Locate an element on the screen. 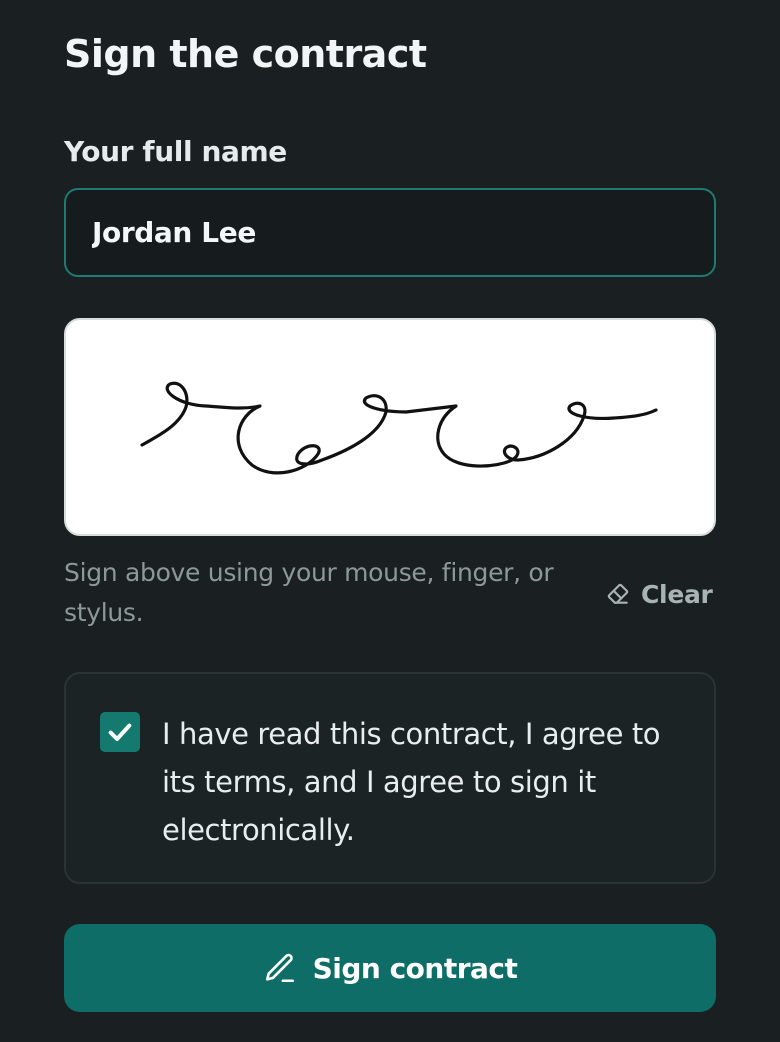 This screenshot has height=1042, width=780. eraser-icon is located at coordinates (618, 594).